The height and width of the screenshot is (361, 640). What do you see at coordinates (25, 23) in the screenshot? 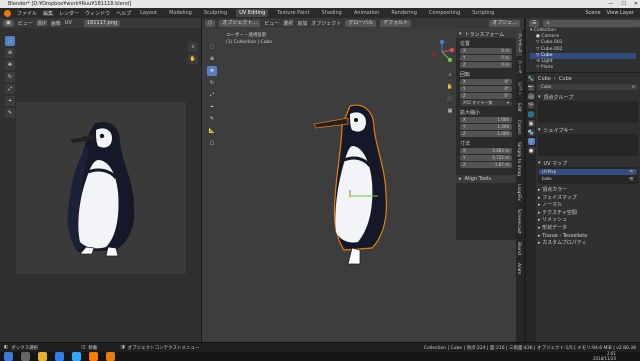
I see `uv-menu-view: ビュー` at bounding box center [25, 23].